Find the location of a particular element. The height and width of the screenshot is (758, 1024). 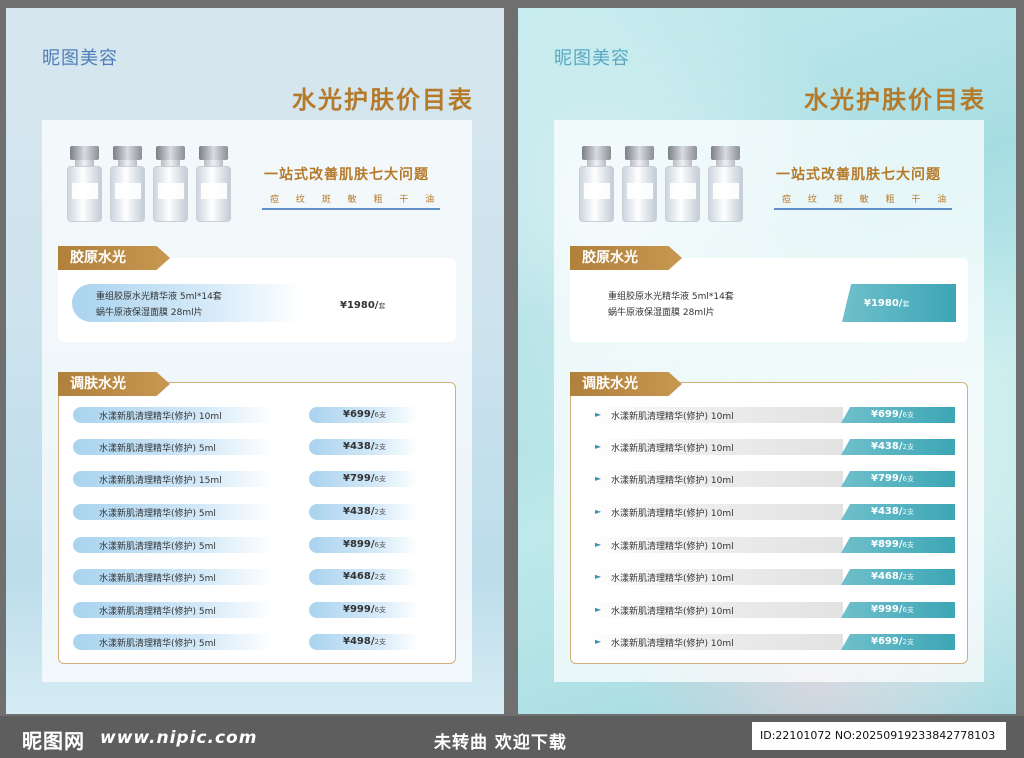

price-row: ► 水漾新肌清理精华(修护) 10ml ¥799/6支 is located at coordinates (771, 479).